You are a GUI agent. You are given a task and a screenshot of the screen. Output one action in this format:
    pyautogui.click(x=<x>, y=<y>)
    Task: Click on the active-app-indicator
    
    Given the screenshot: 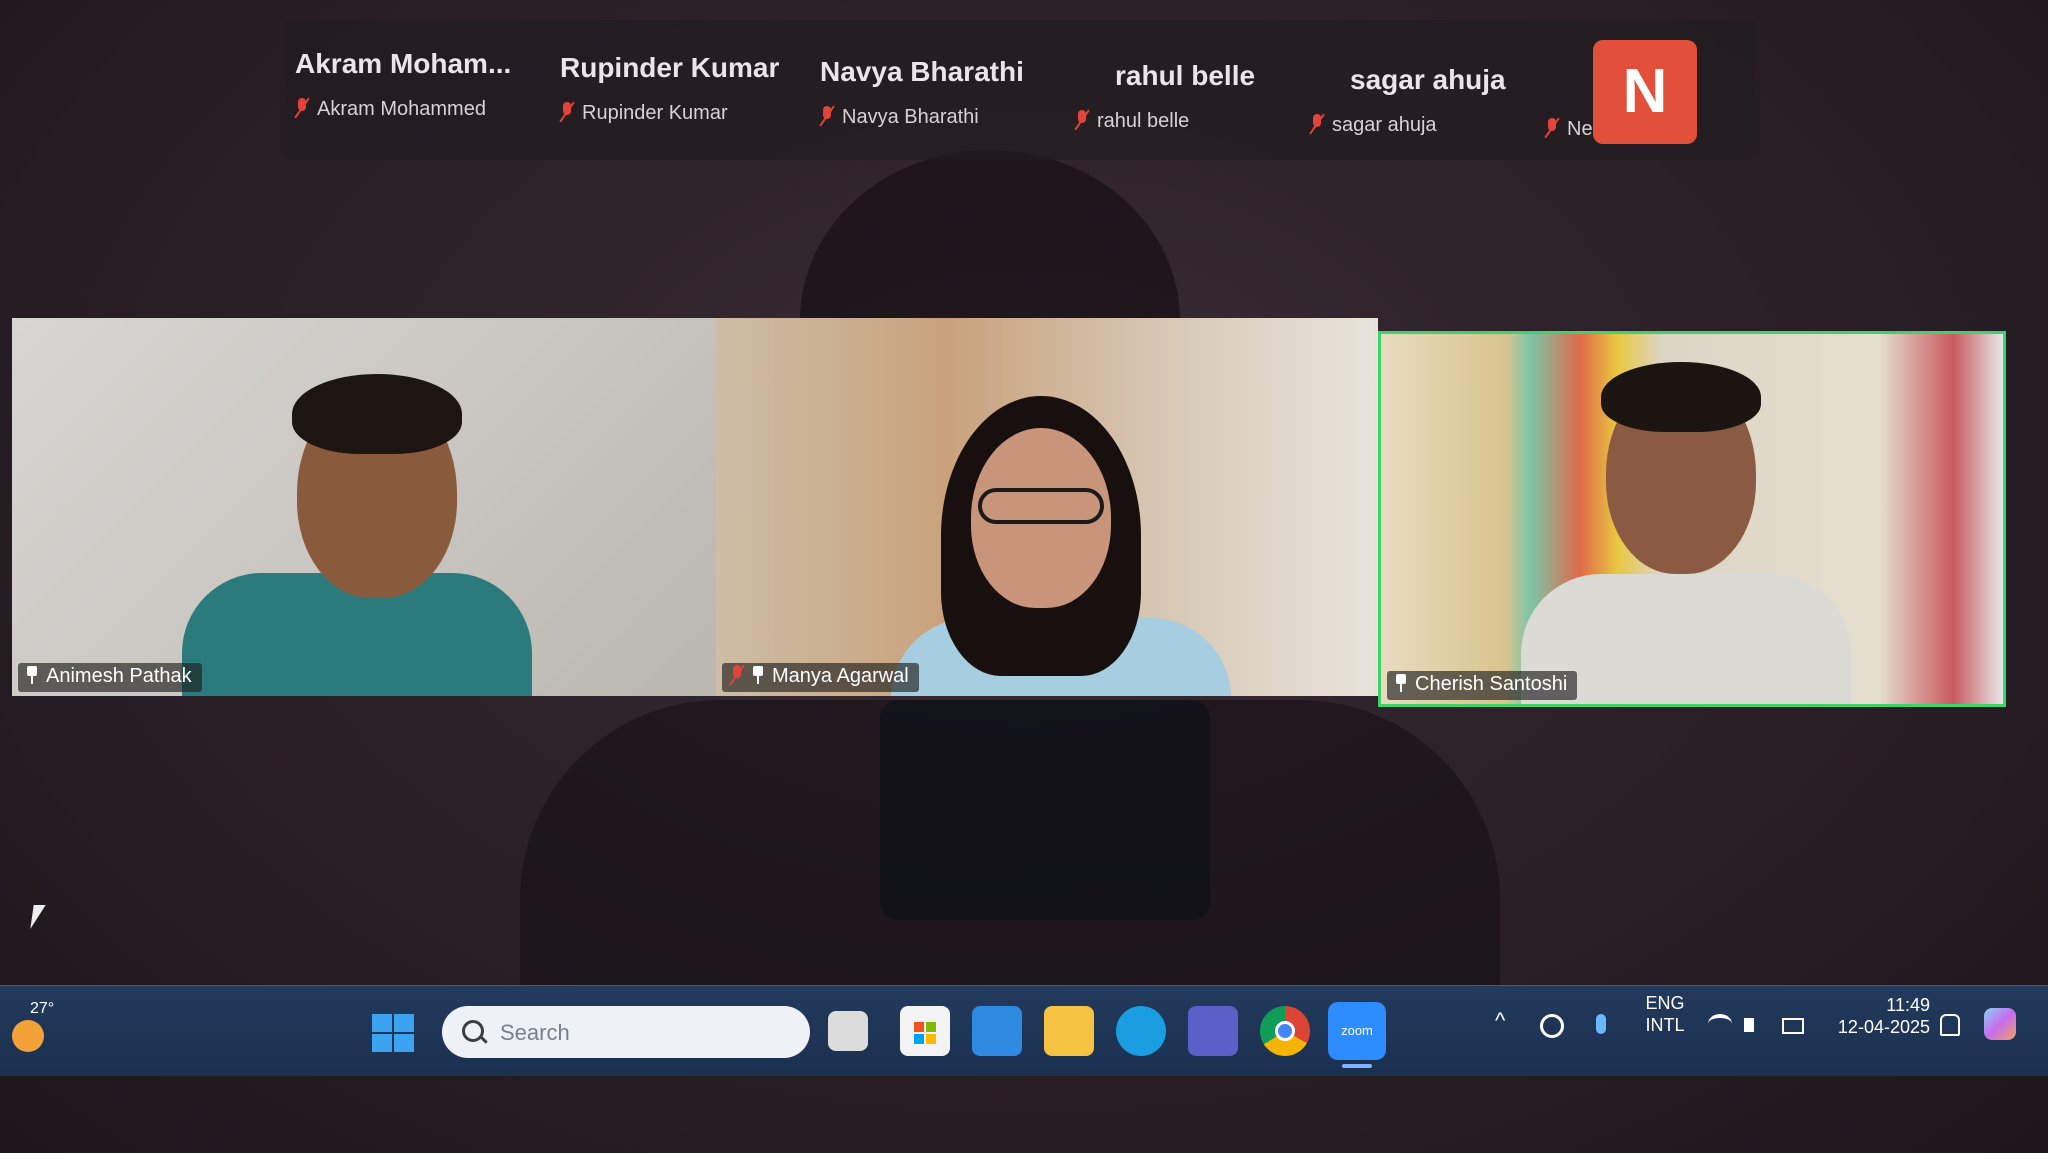 What is the action you would take?
    pyautogui.click(x=1357, y=1066)
    